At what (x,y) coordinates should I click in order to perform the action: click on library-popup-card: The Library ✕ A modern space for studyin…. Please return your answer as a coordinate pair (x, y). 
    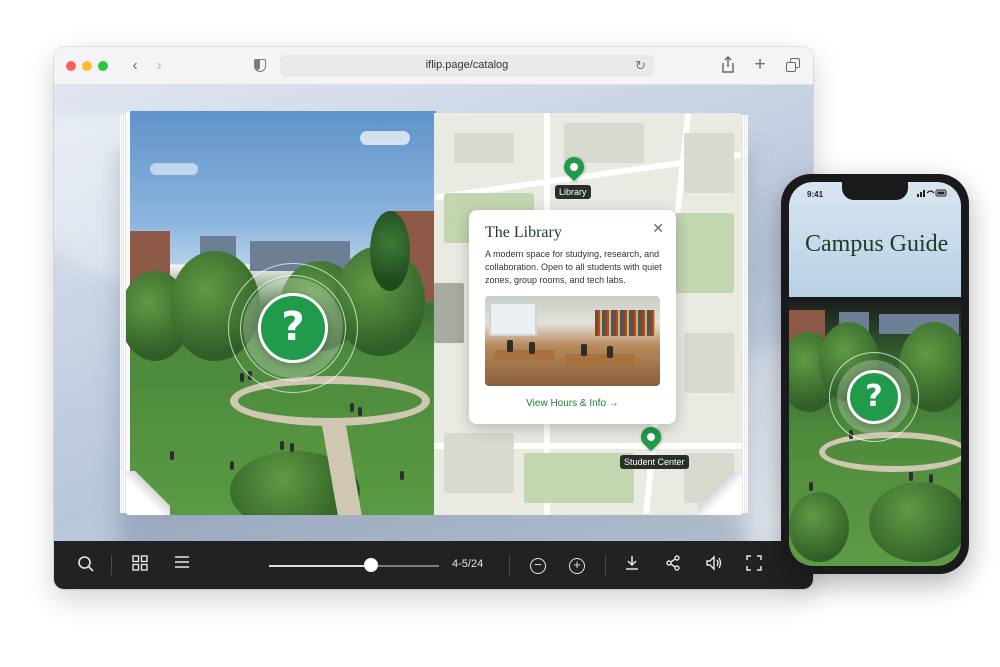
    Looking at the image, I should click on (572, 317).